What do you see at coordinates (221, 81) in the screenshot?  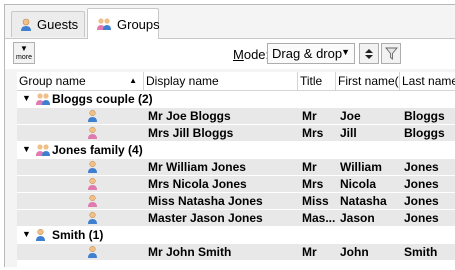 I see `column-header-display-name: Display name` at bounding box center [221, 81].